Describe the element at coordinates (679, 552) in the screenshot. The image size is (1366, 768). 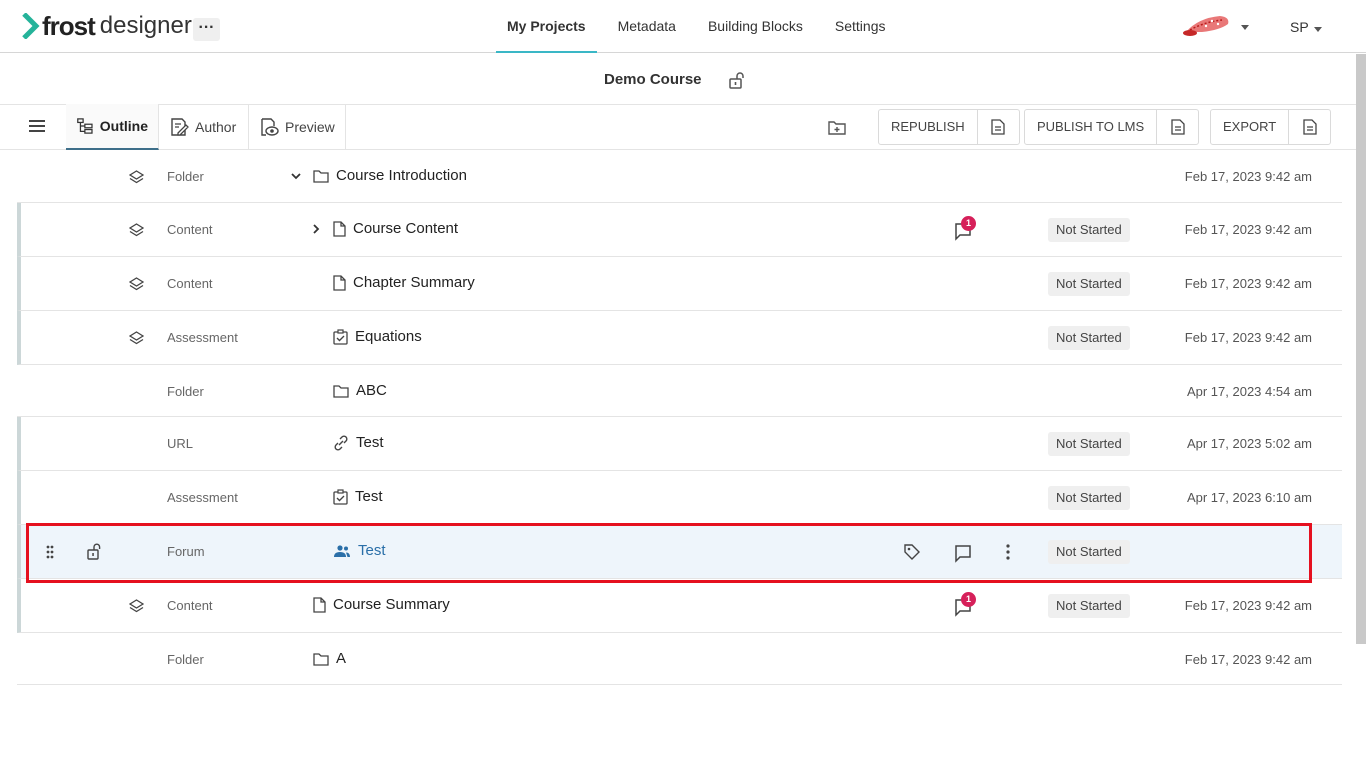
I see `outline-row-selected: Forum Test Not Started` at that location.